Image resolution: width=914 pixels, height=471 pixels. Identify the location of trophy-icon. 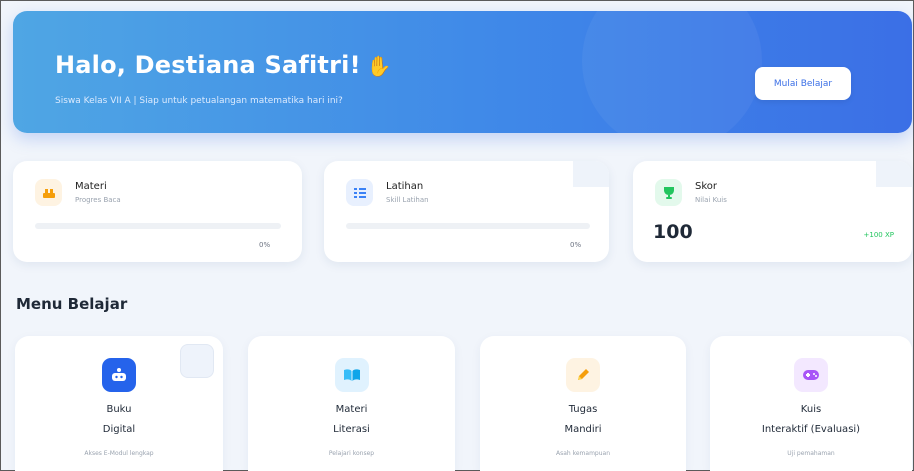
(668, 192).